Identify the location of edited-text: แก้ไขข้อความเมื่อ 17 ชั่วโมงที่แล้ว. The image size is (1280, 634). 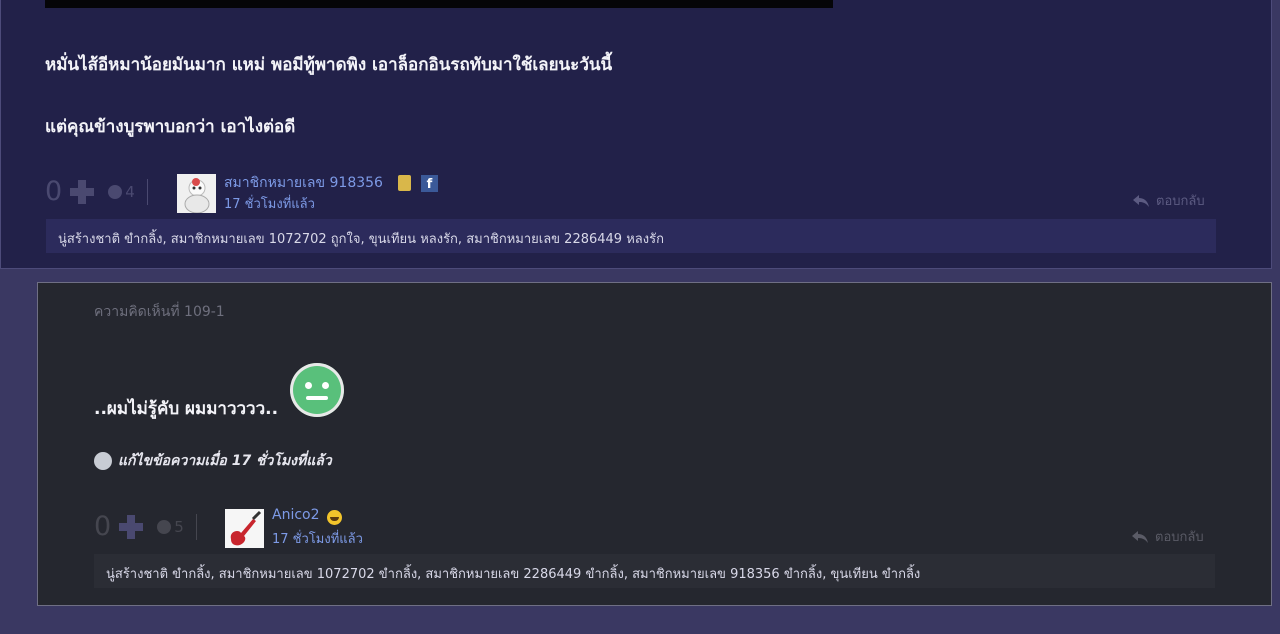
(225, 461).